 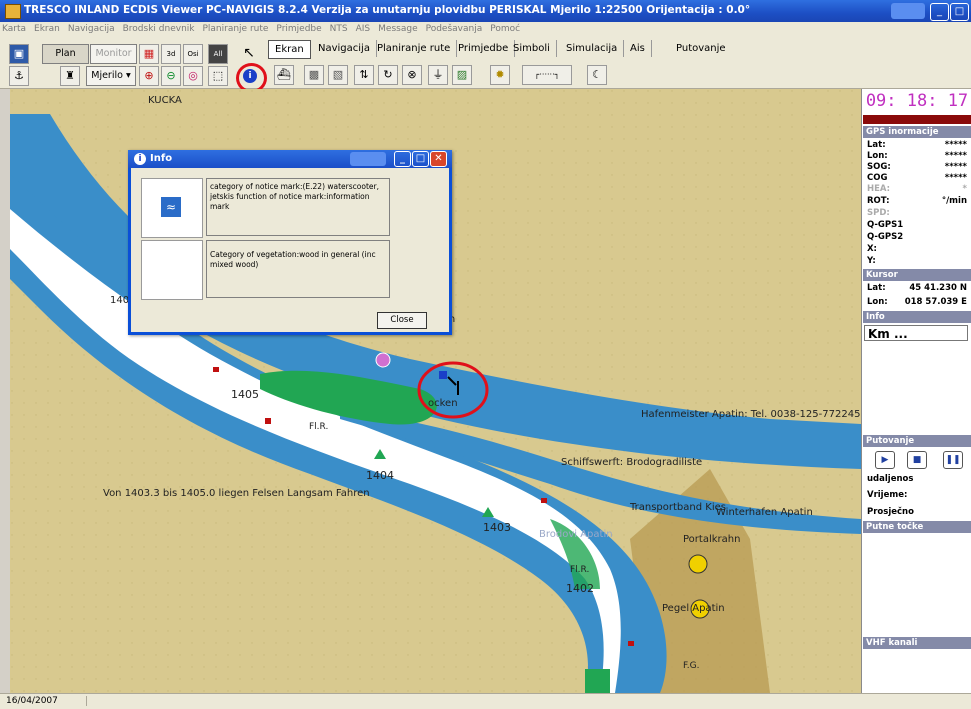 What do you see at coordinates (592, 48) in the screenshot?
I see `tab-simulacija: Simulacija` at bounding box center [592, 48].